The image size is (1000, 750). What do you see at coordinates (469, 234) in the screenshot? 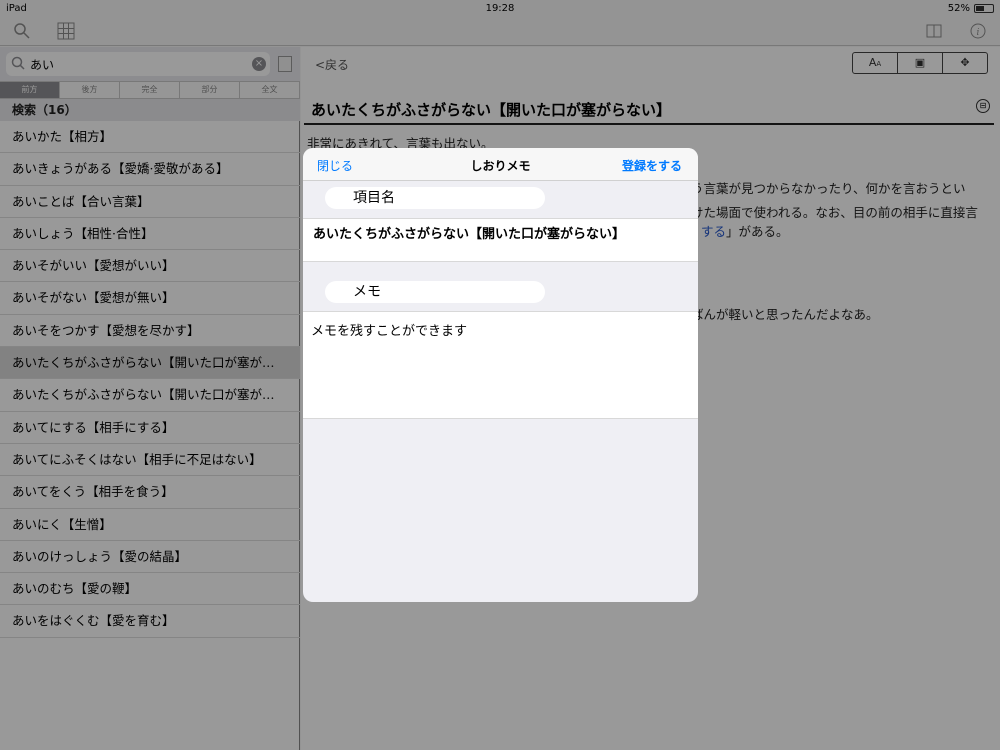
I see `item-name-value: あいたくちがふさがらない【開いた口が塞がらない】` at bounding box center [469, 234].